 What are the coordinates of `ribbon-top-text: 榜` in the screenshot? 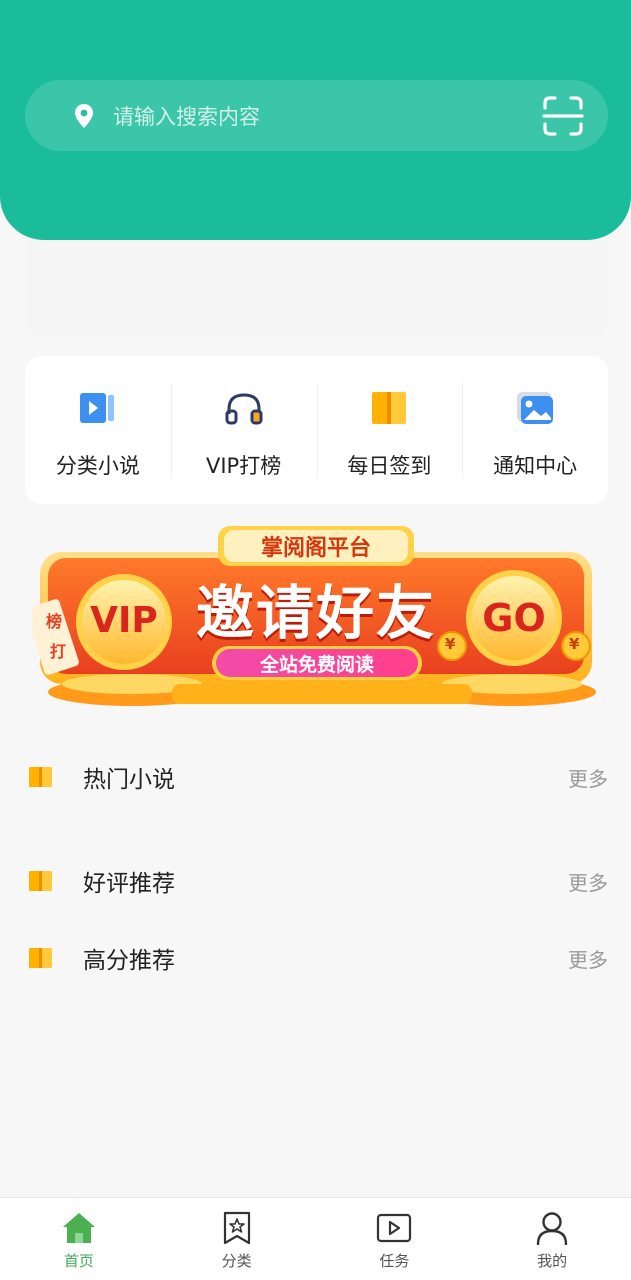 It's located at (54, 621).